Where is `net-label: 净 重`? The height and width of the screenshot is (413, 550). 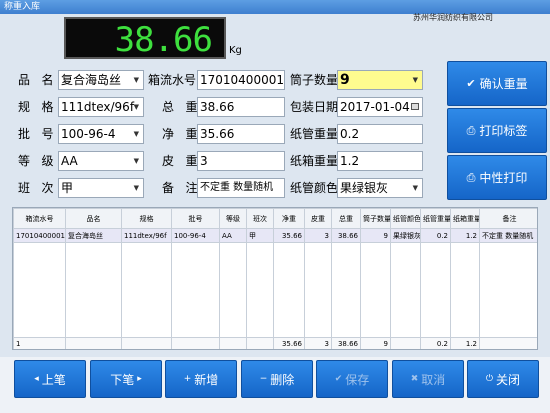 net-label: 净 重 is located at coordinates (180, 134).